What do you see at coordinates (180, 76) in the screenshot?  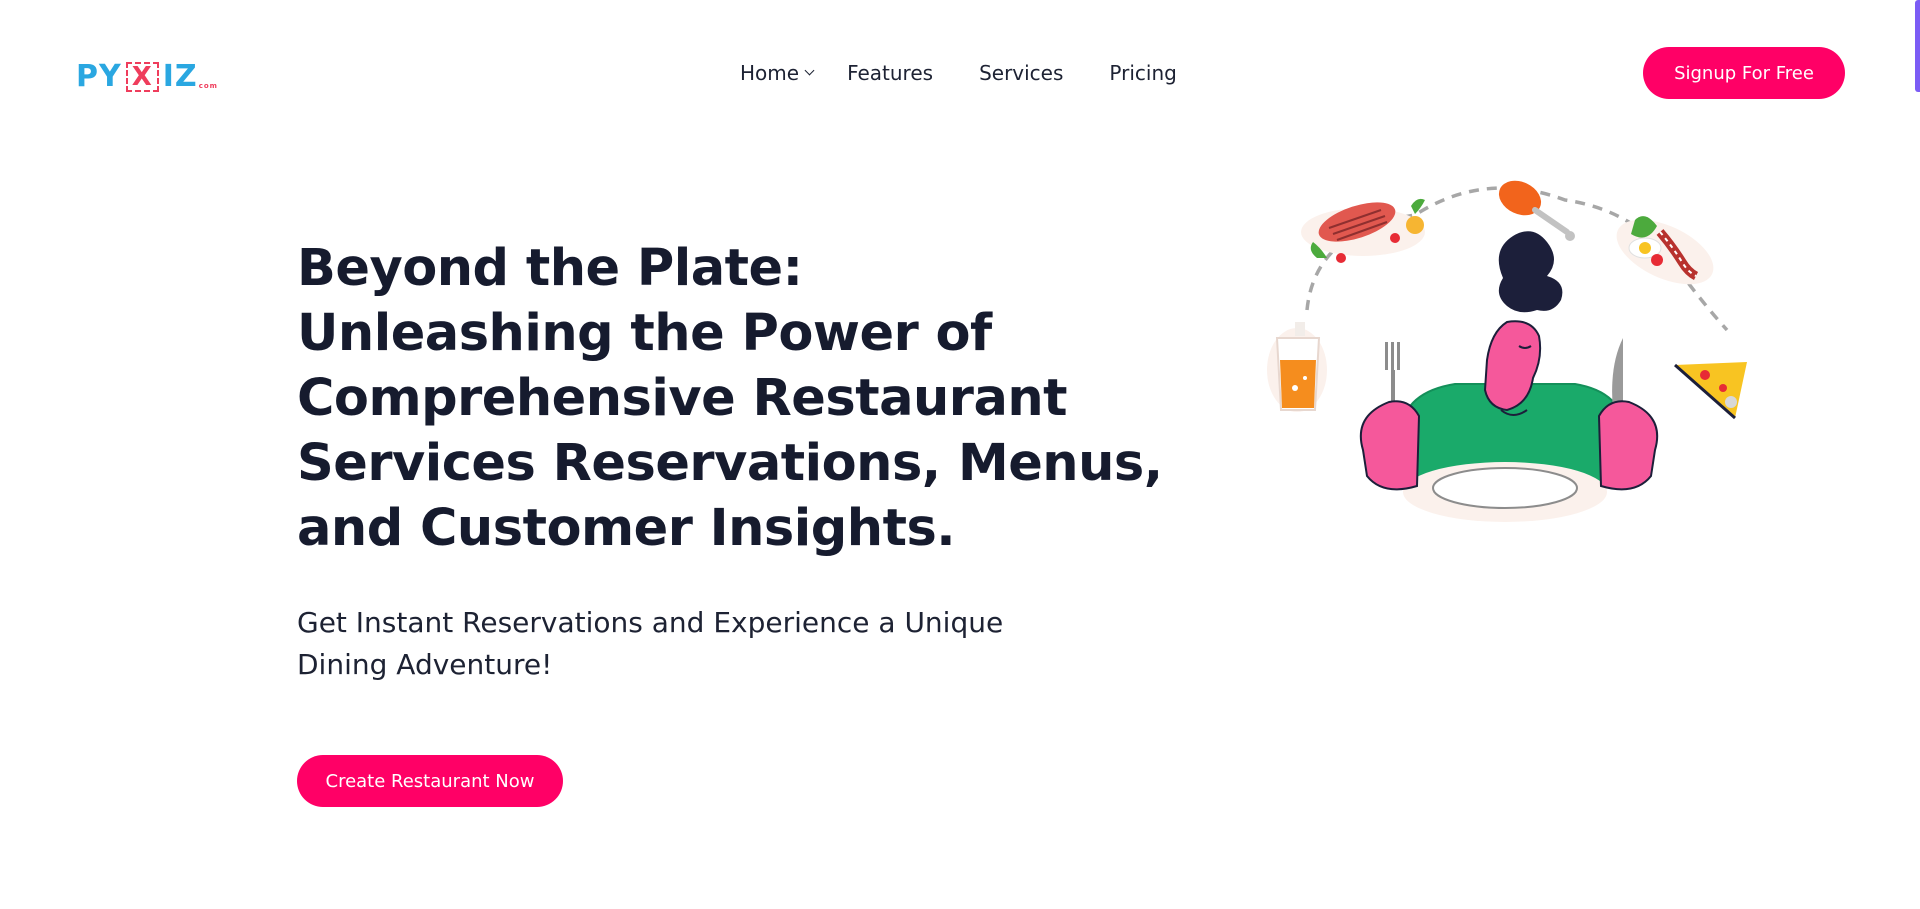 I see `logo-text-right: IZ` at bounding box center [180, 76].